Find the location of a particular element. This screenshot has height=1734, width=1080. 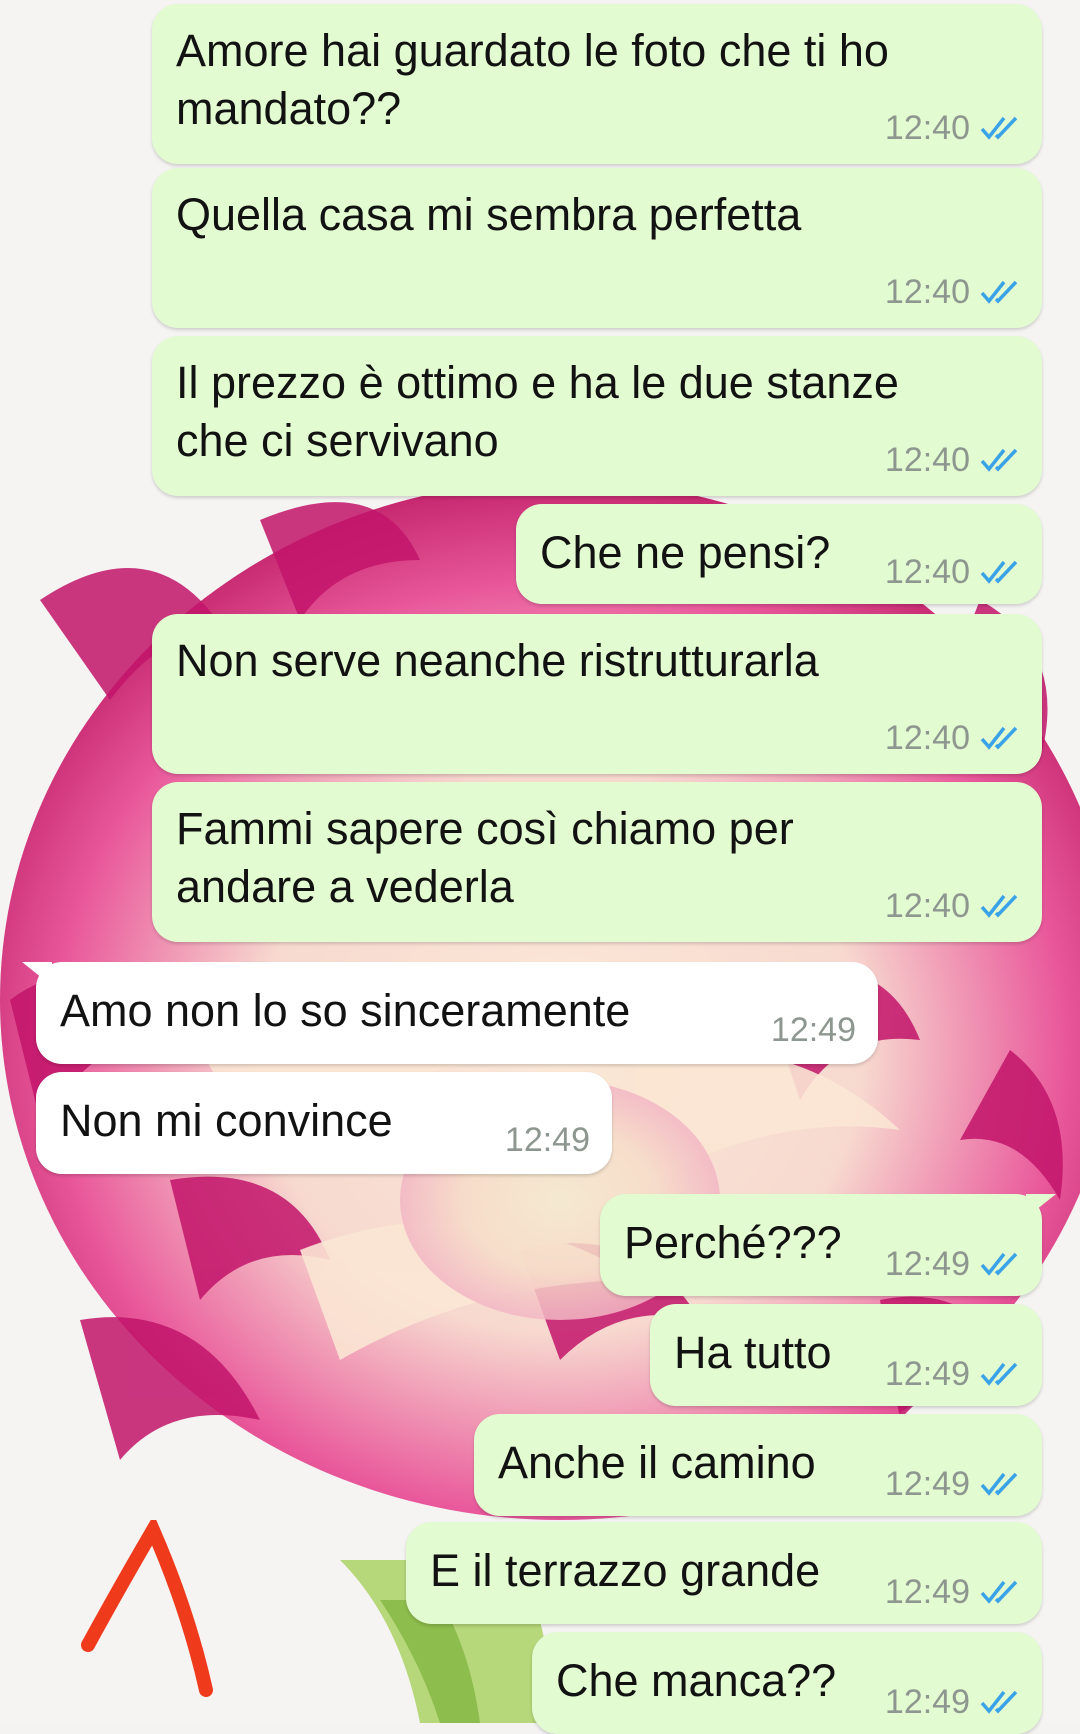

outgoing-message: E il terrazzo grande 12:49 is located at coordinates (724, 1573).